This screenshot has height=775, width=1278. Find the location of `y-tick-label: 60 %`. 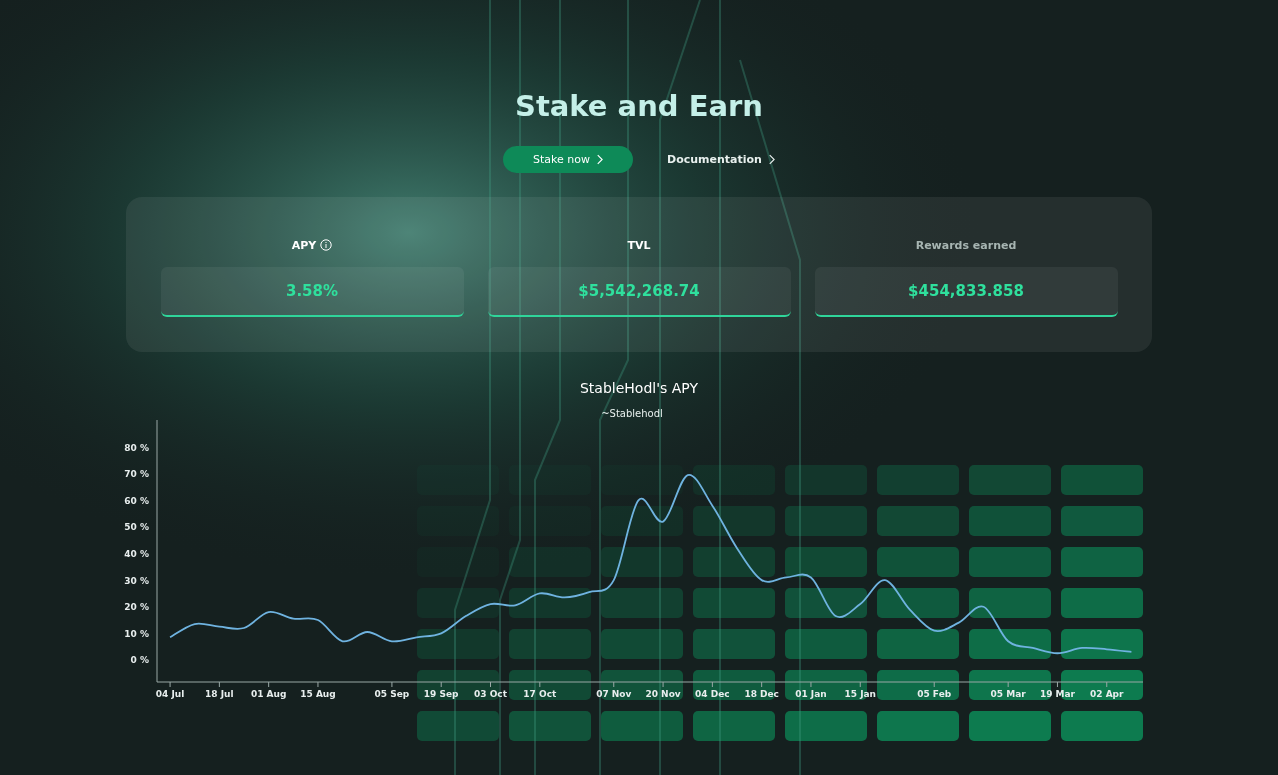

y-tick-label: 60 % is located at coordinates (136, 500).